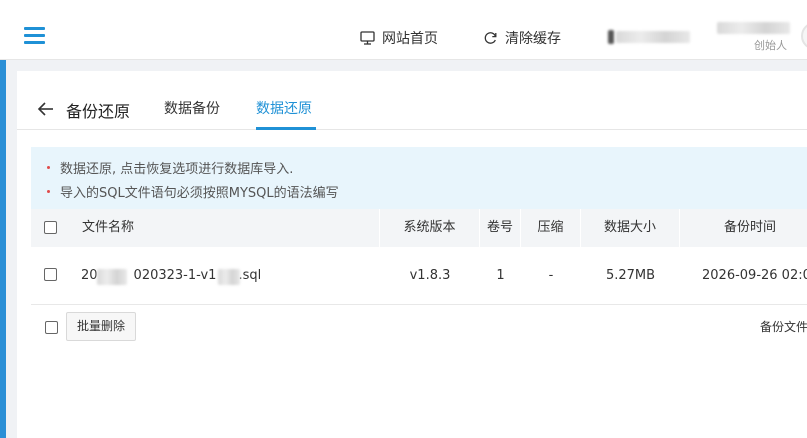 Image resolution: width=807 pixels, height=438 pixels. Describe the element at coordinates (50, 227) in the screenshot. I see `select-all-checkbox` at that location.